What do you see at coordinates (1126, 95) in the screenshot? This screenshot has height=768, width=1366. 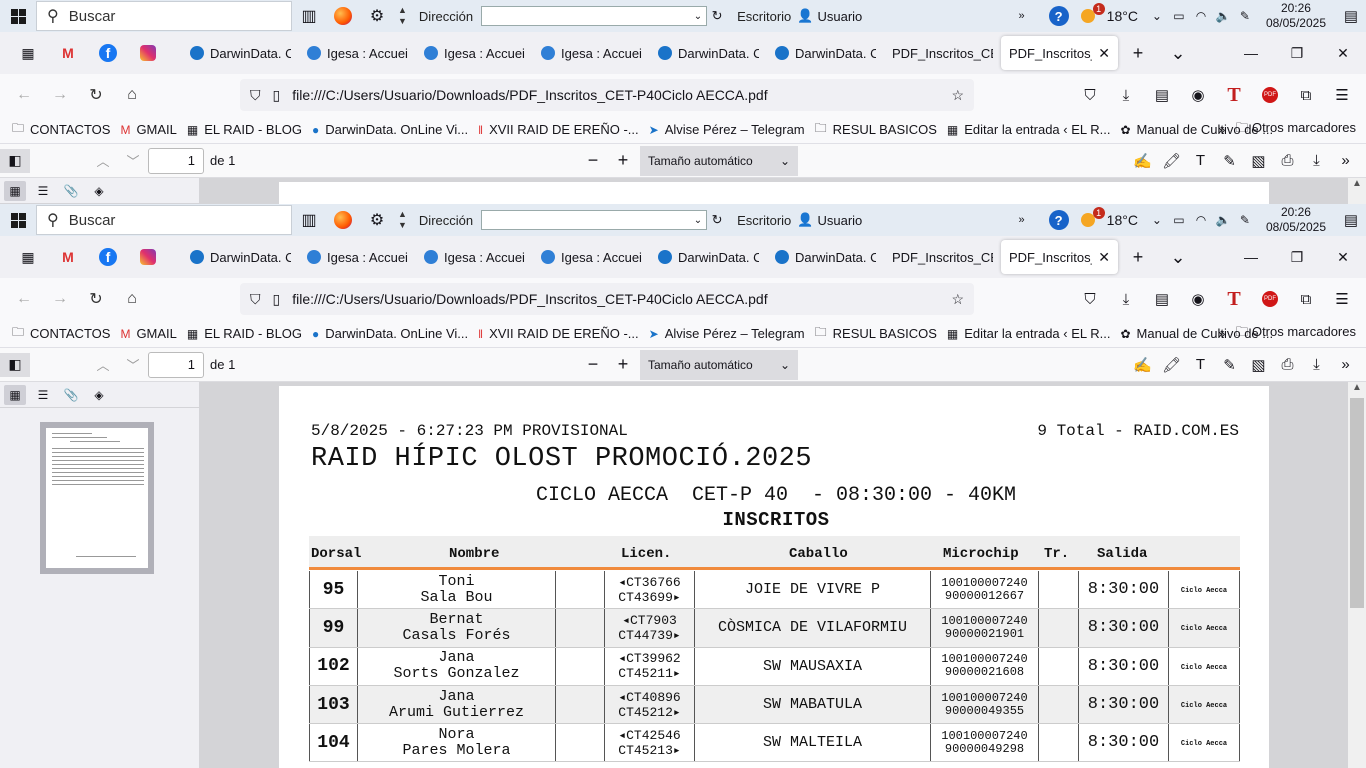 I see `downloads-icon: ⤓` at bounding box center [1126, 95].